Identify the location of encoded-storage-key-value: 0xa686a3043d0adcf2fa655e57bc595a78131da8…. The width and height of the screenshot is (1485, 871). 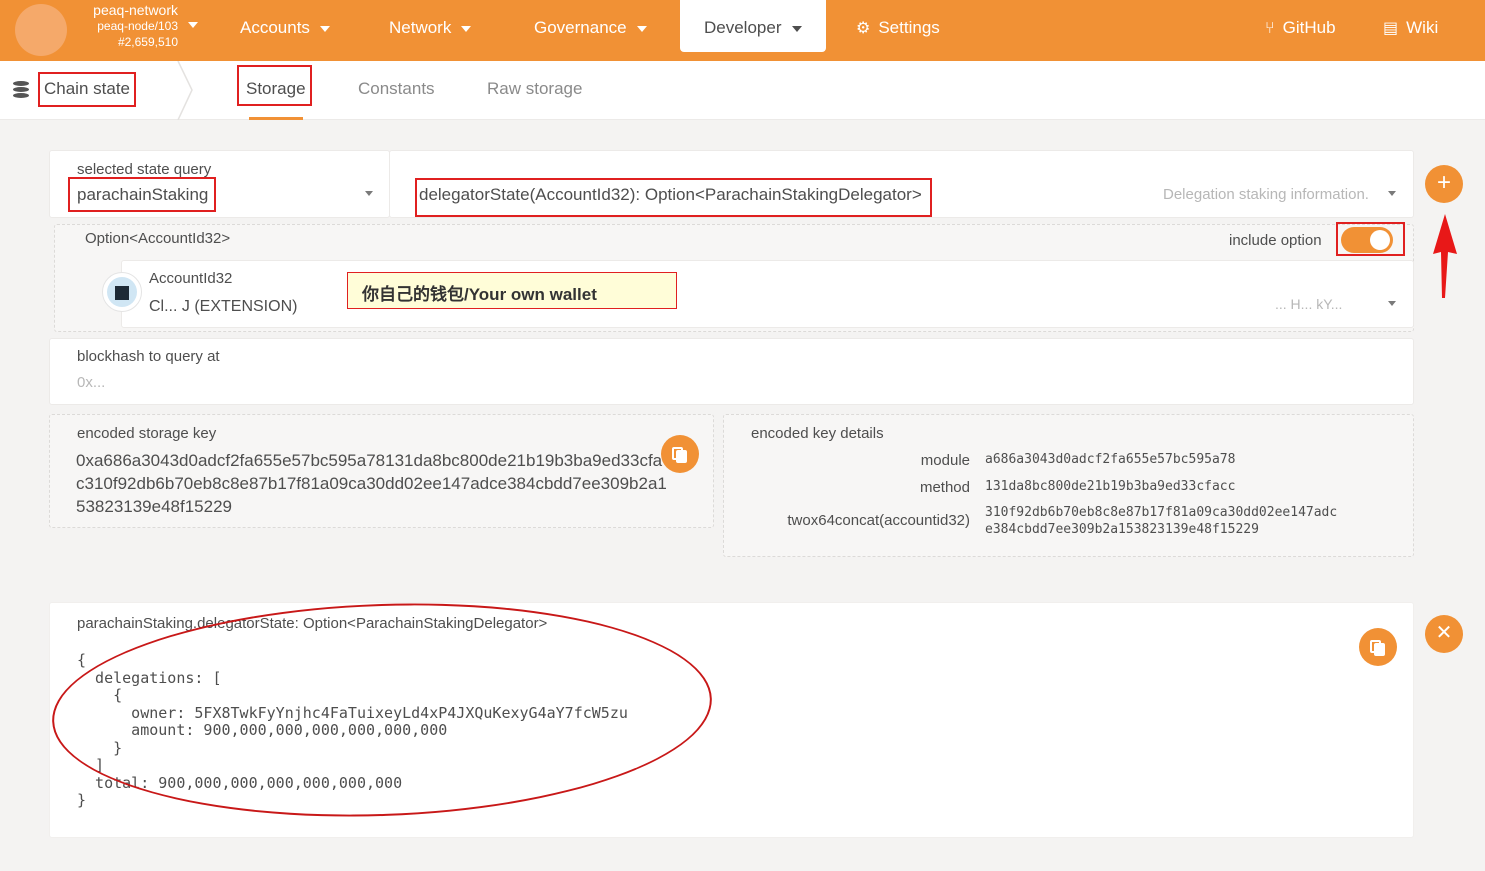
(371, 483).